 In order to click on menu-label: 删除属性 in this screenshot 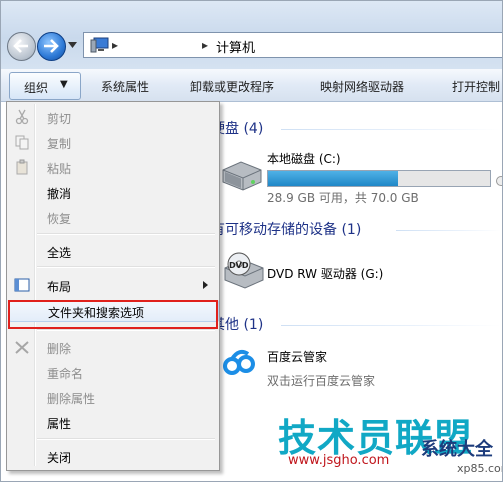, I will do `click(71, 399)`.